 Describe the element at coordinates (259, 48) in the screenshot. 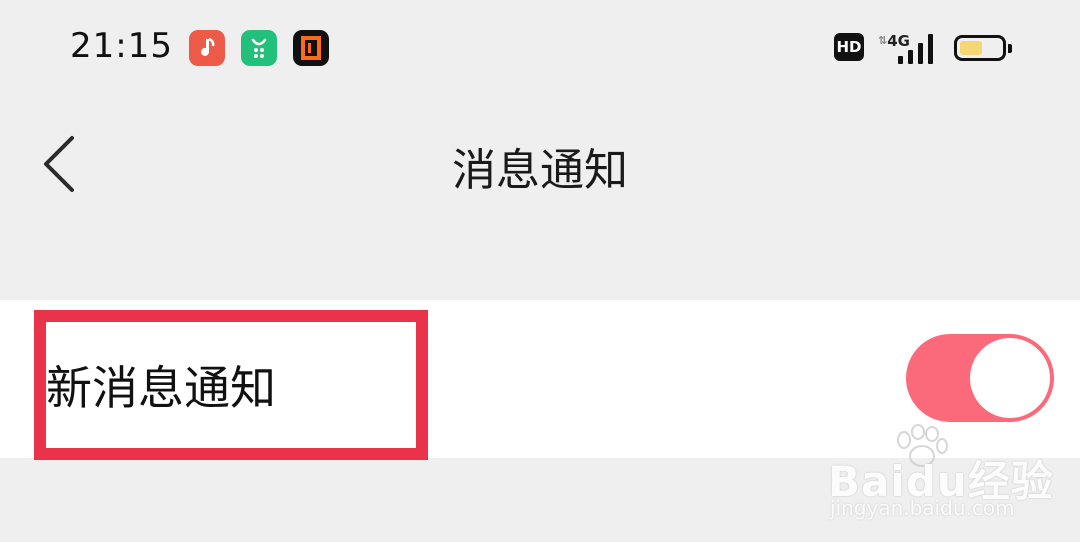

I see `green-app-icon` at that location.